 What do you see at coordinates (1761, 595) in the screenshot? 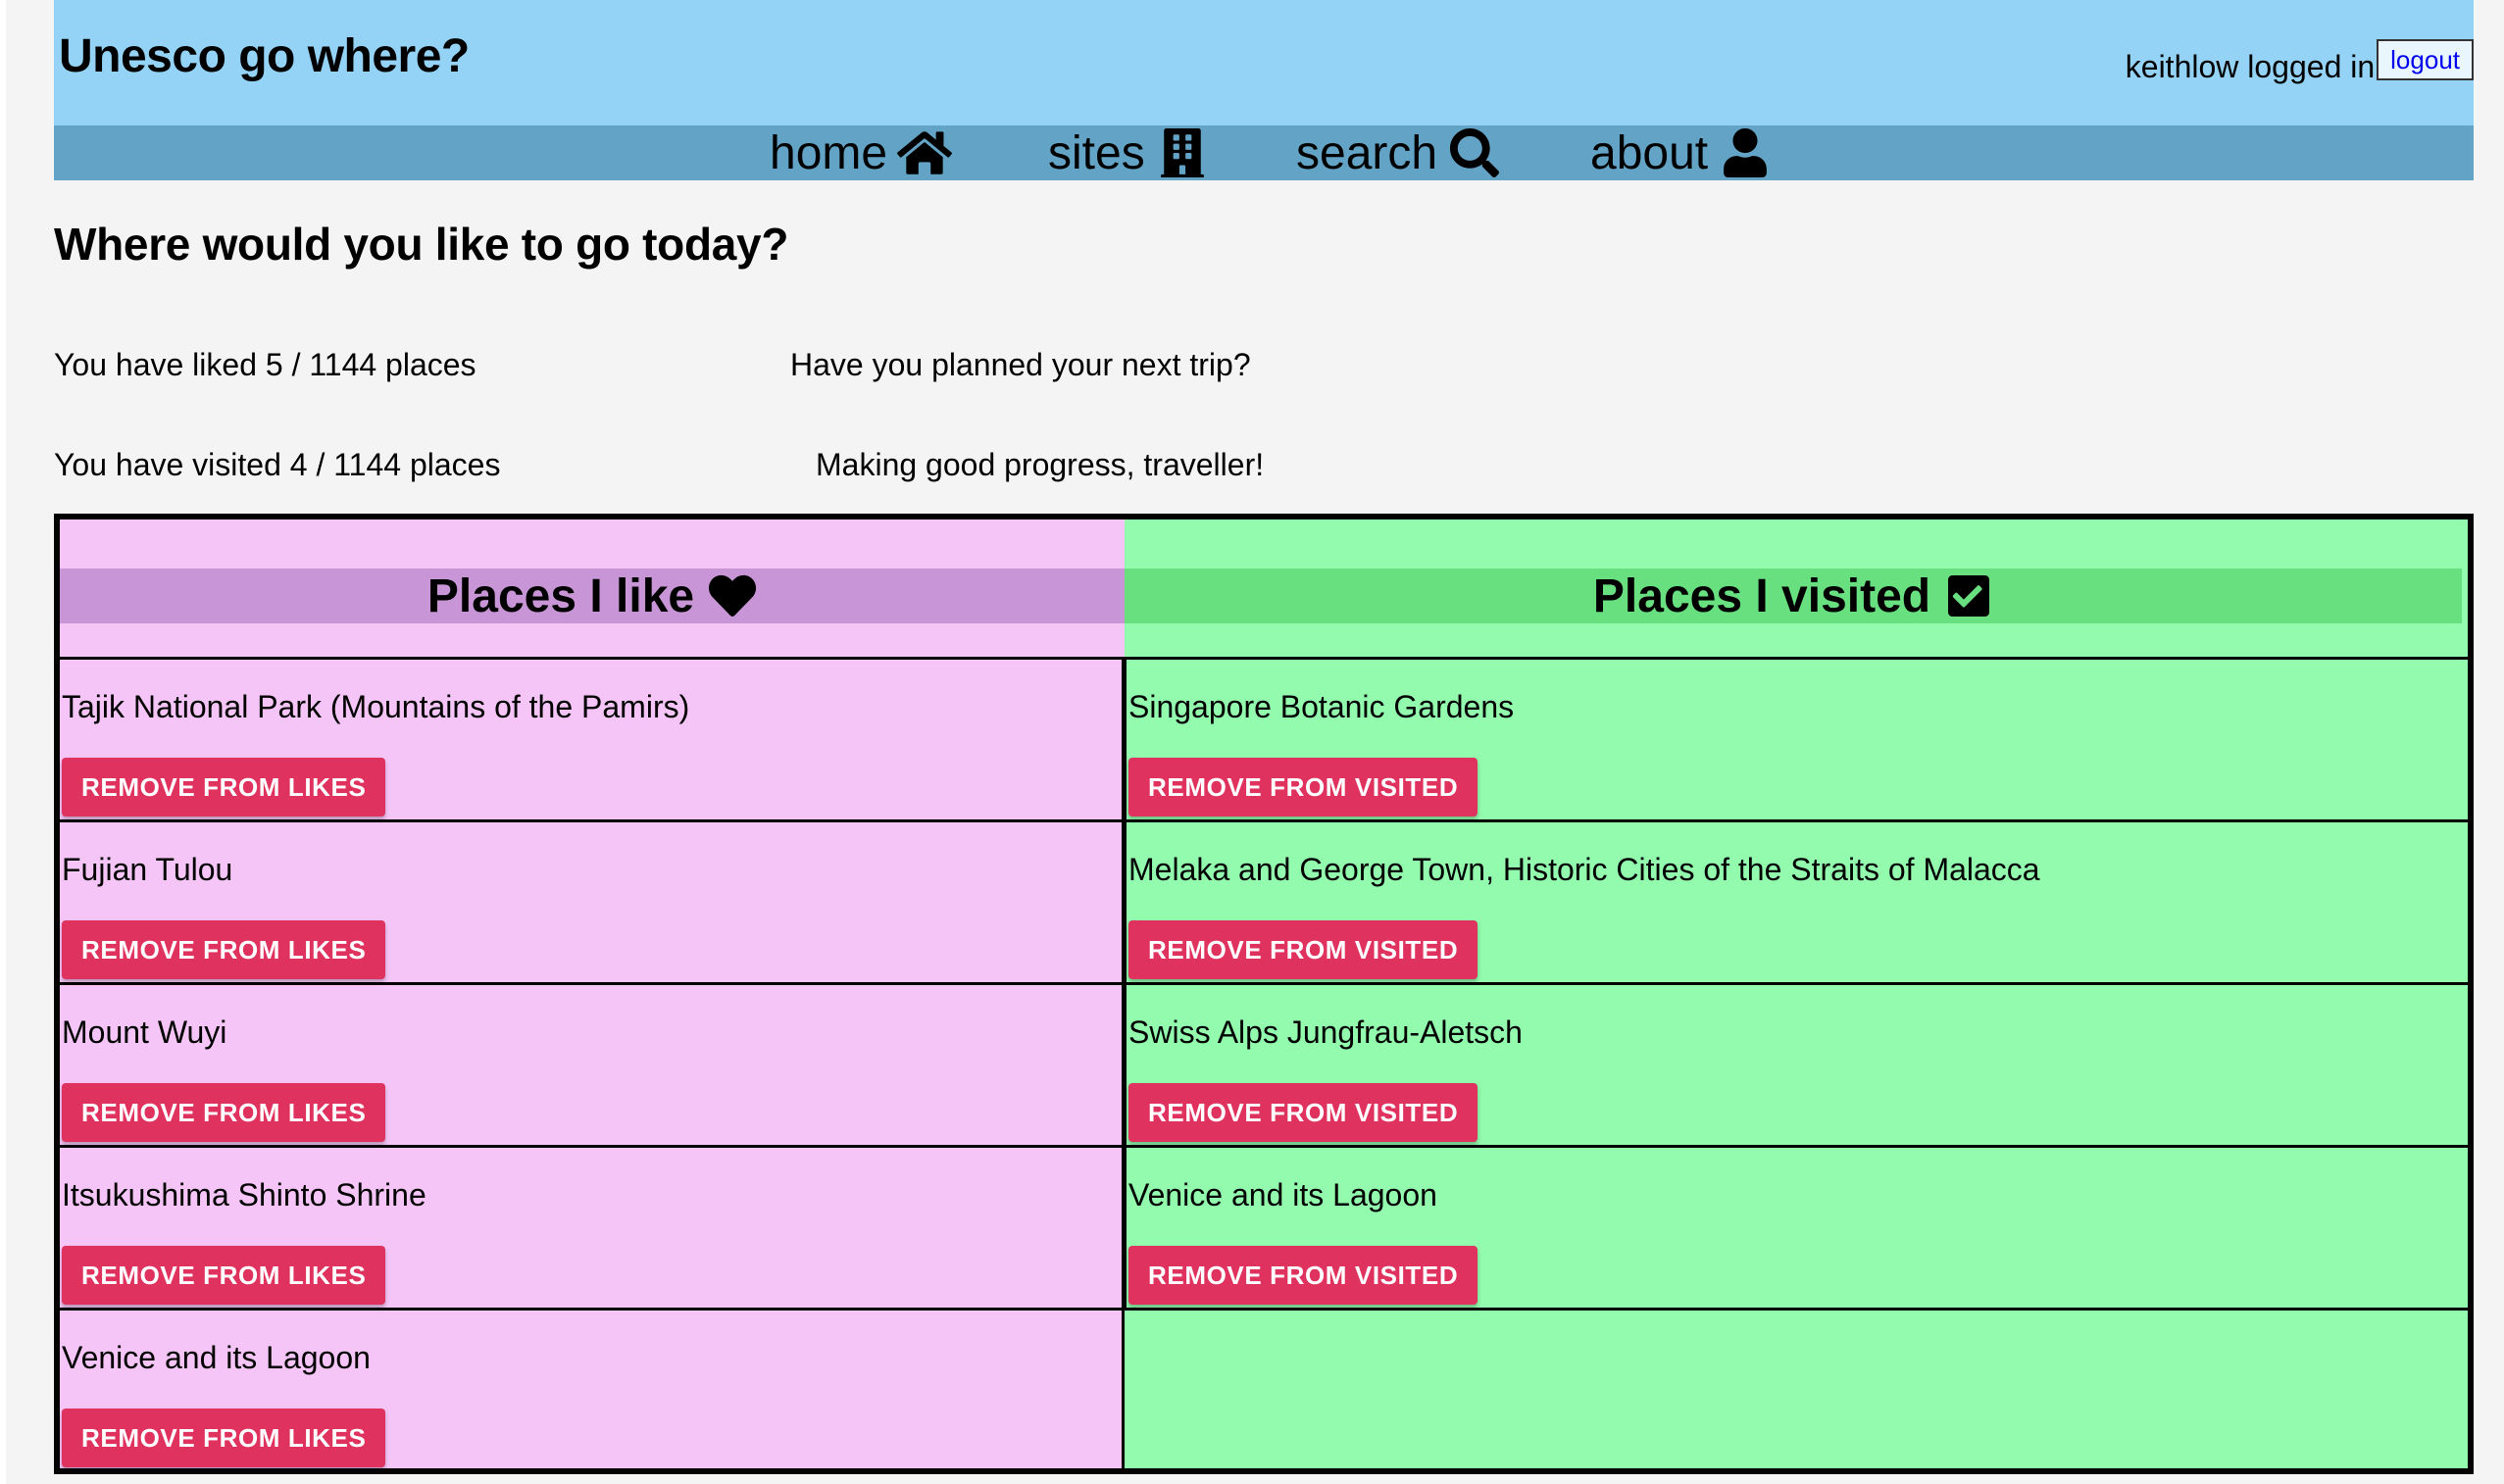
I see `visited-header-label: Places I visited` at bounding box center [1761, 595].